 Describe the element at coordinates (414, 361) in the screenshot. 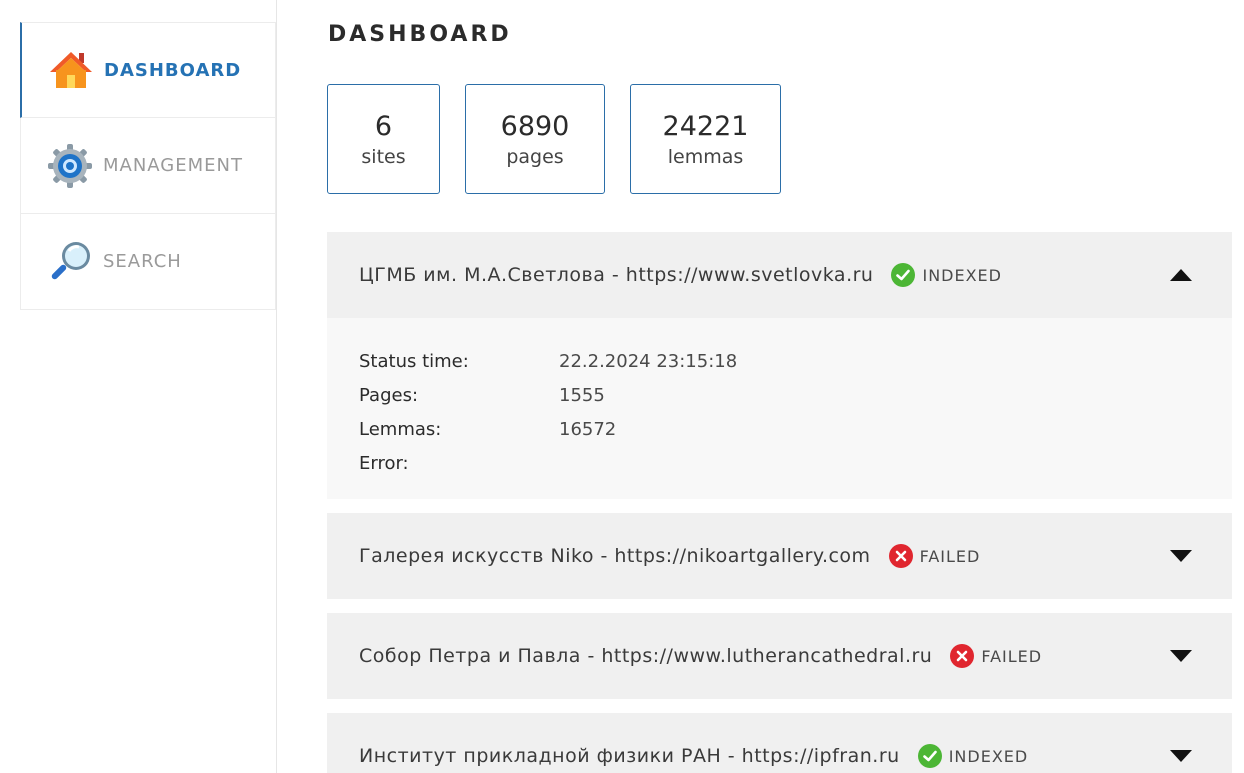

I see `detail-key: Status time:` at that location.